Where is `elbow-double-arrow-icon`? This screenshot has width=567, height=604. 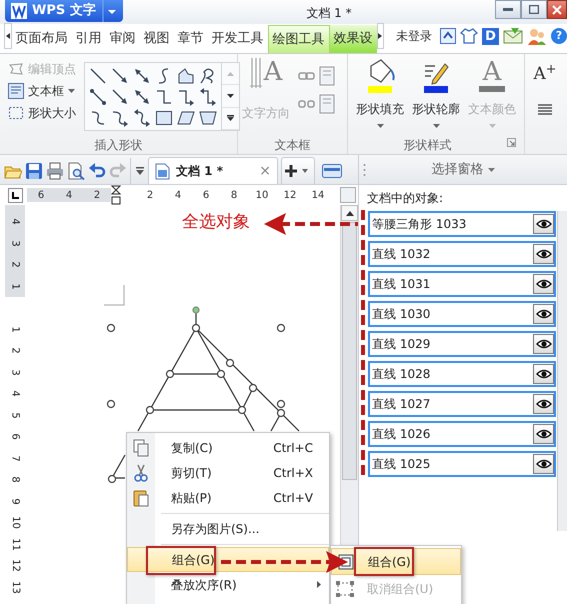 elbow-double-arrow-icon is located at coordinates (208, 96).